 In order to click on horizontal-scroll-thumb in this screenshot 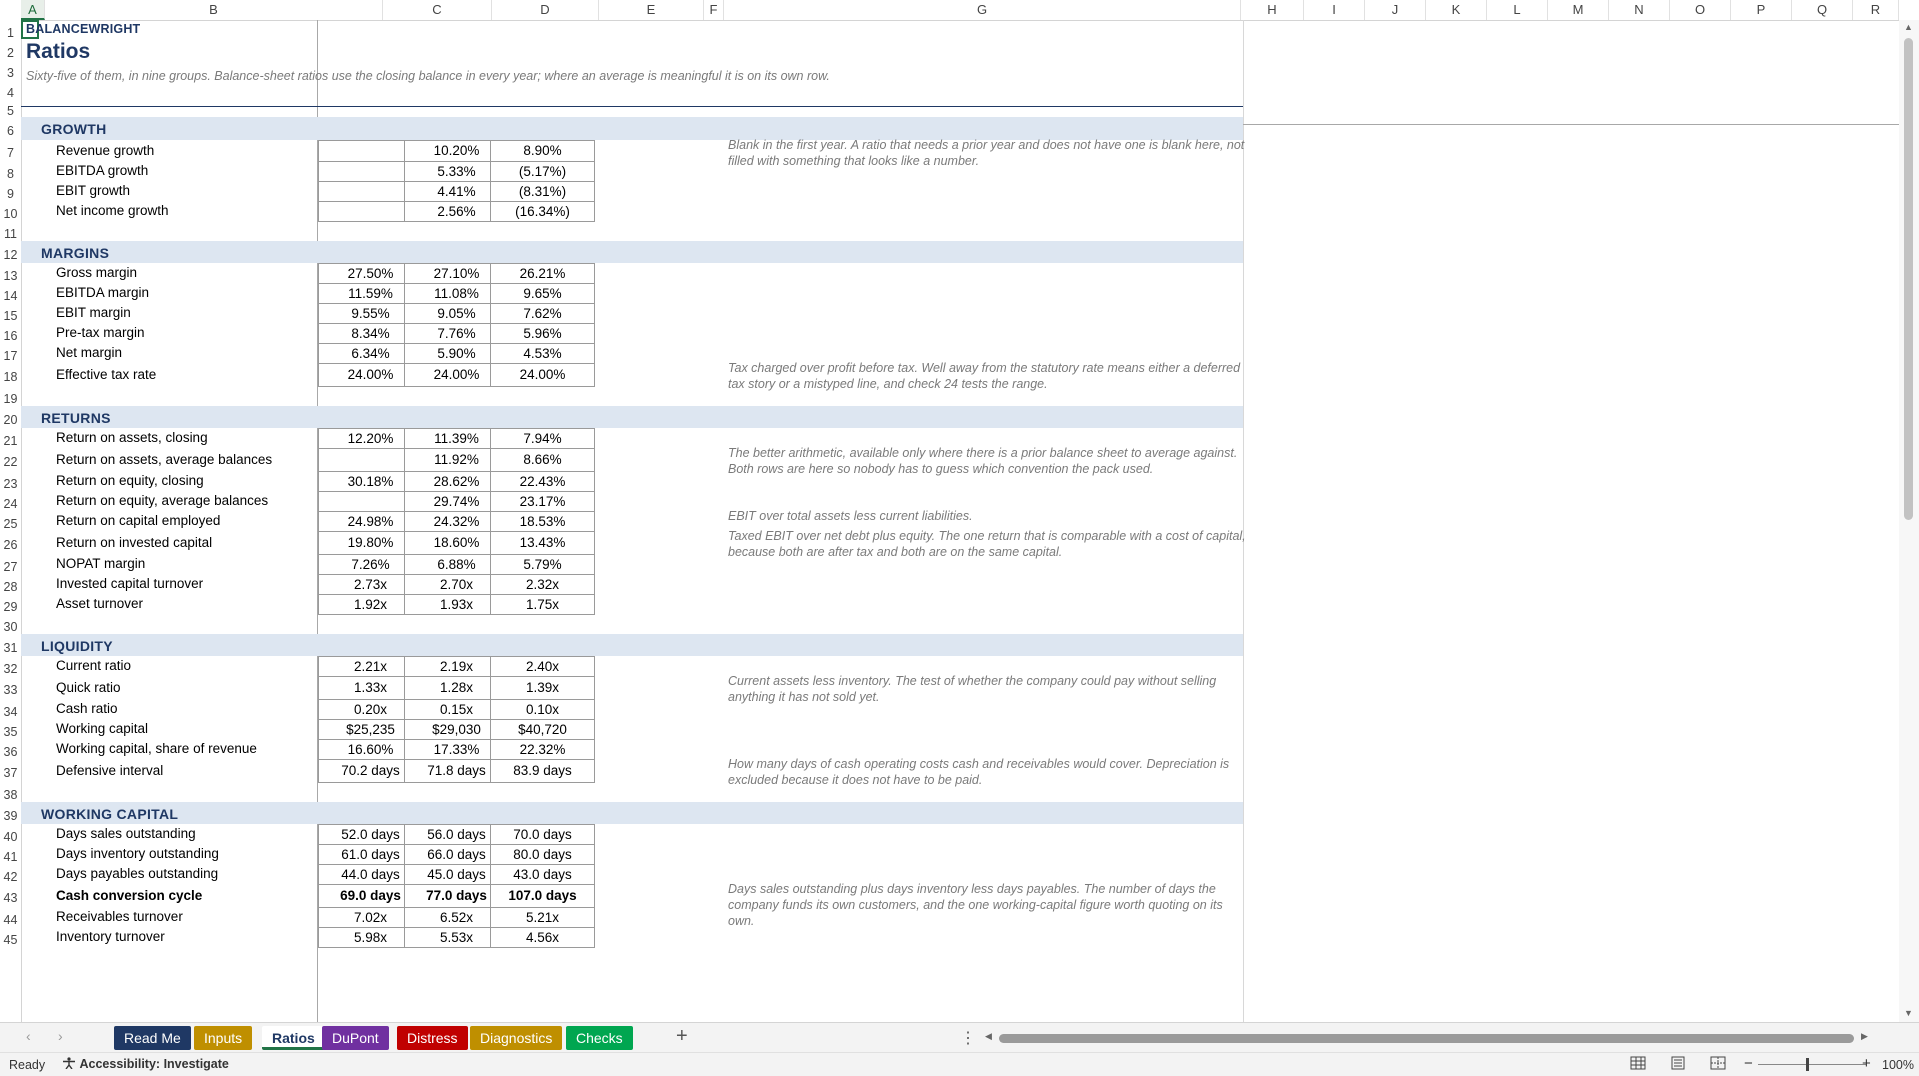, I will do `click(1426, 1038)`.